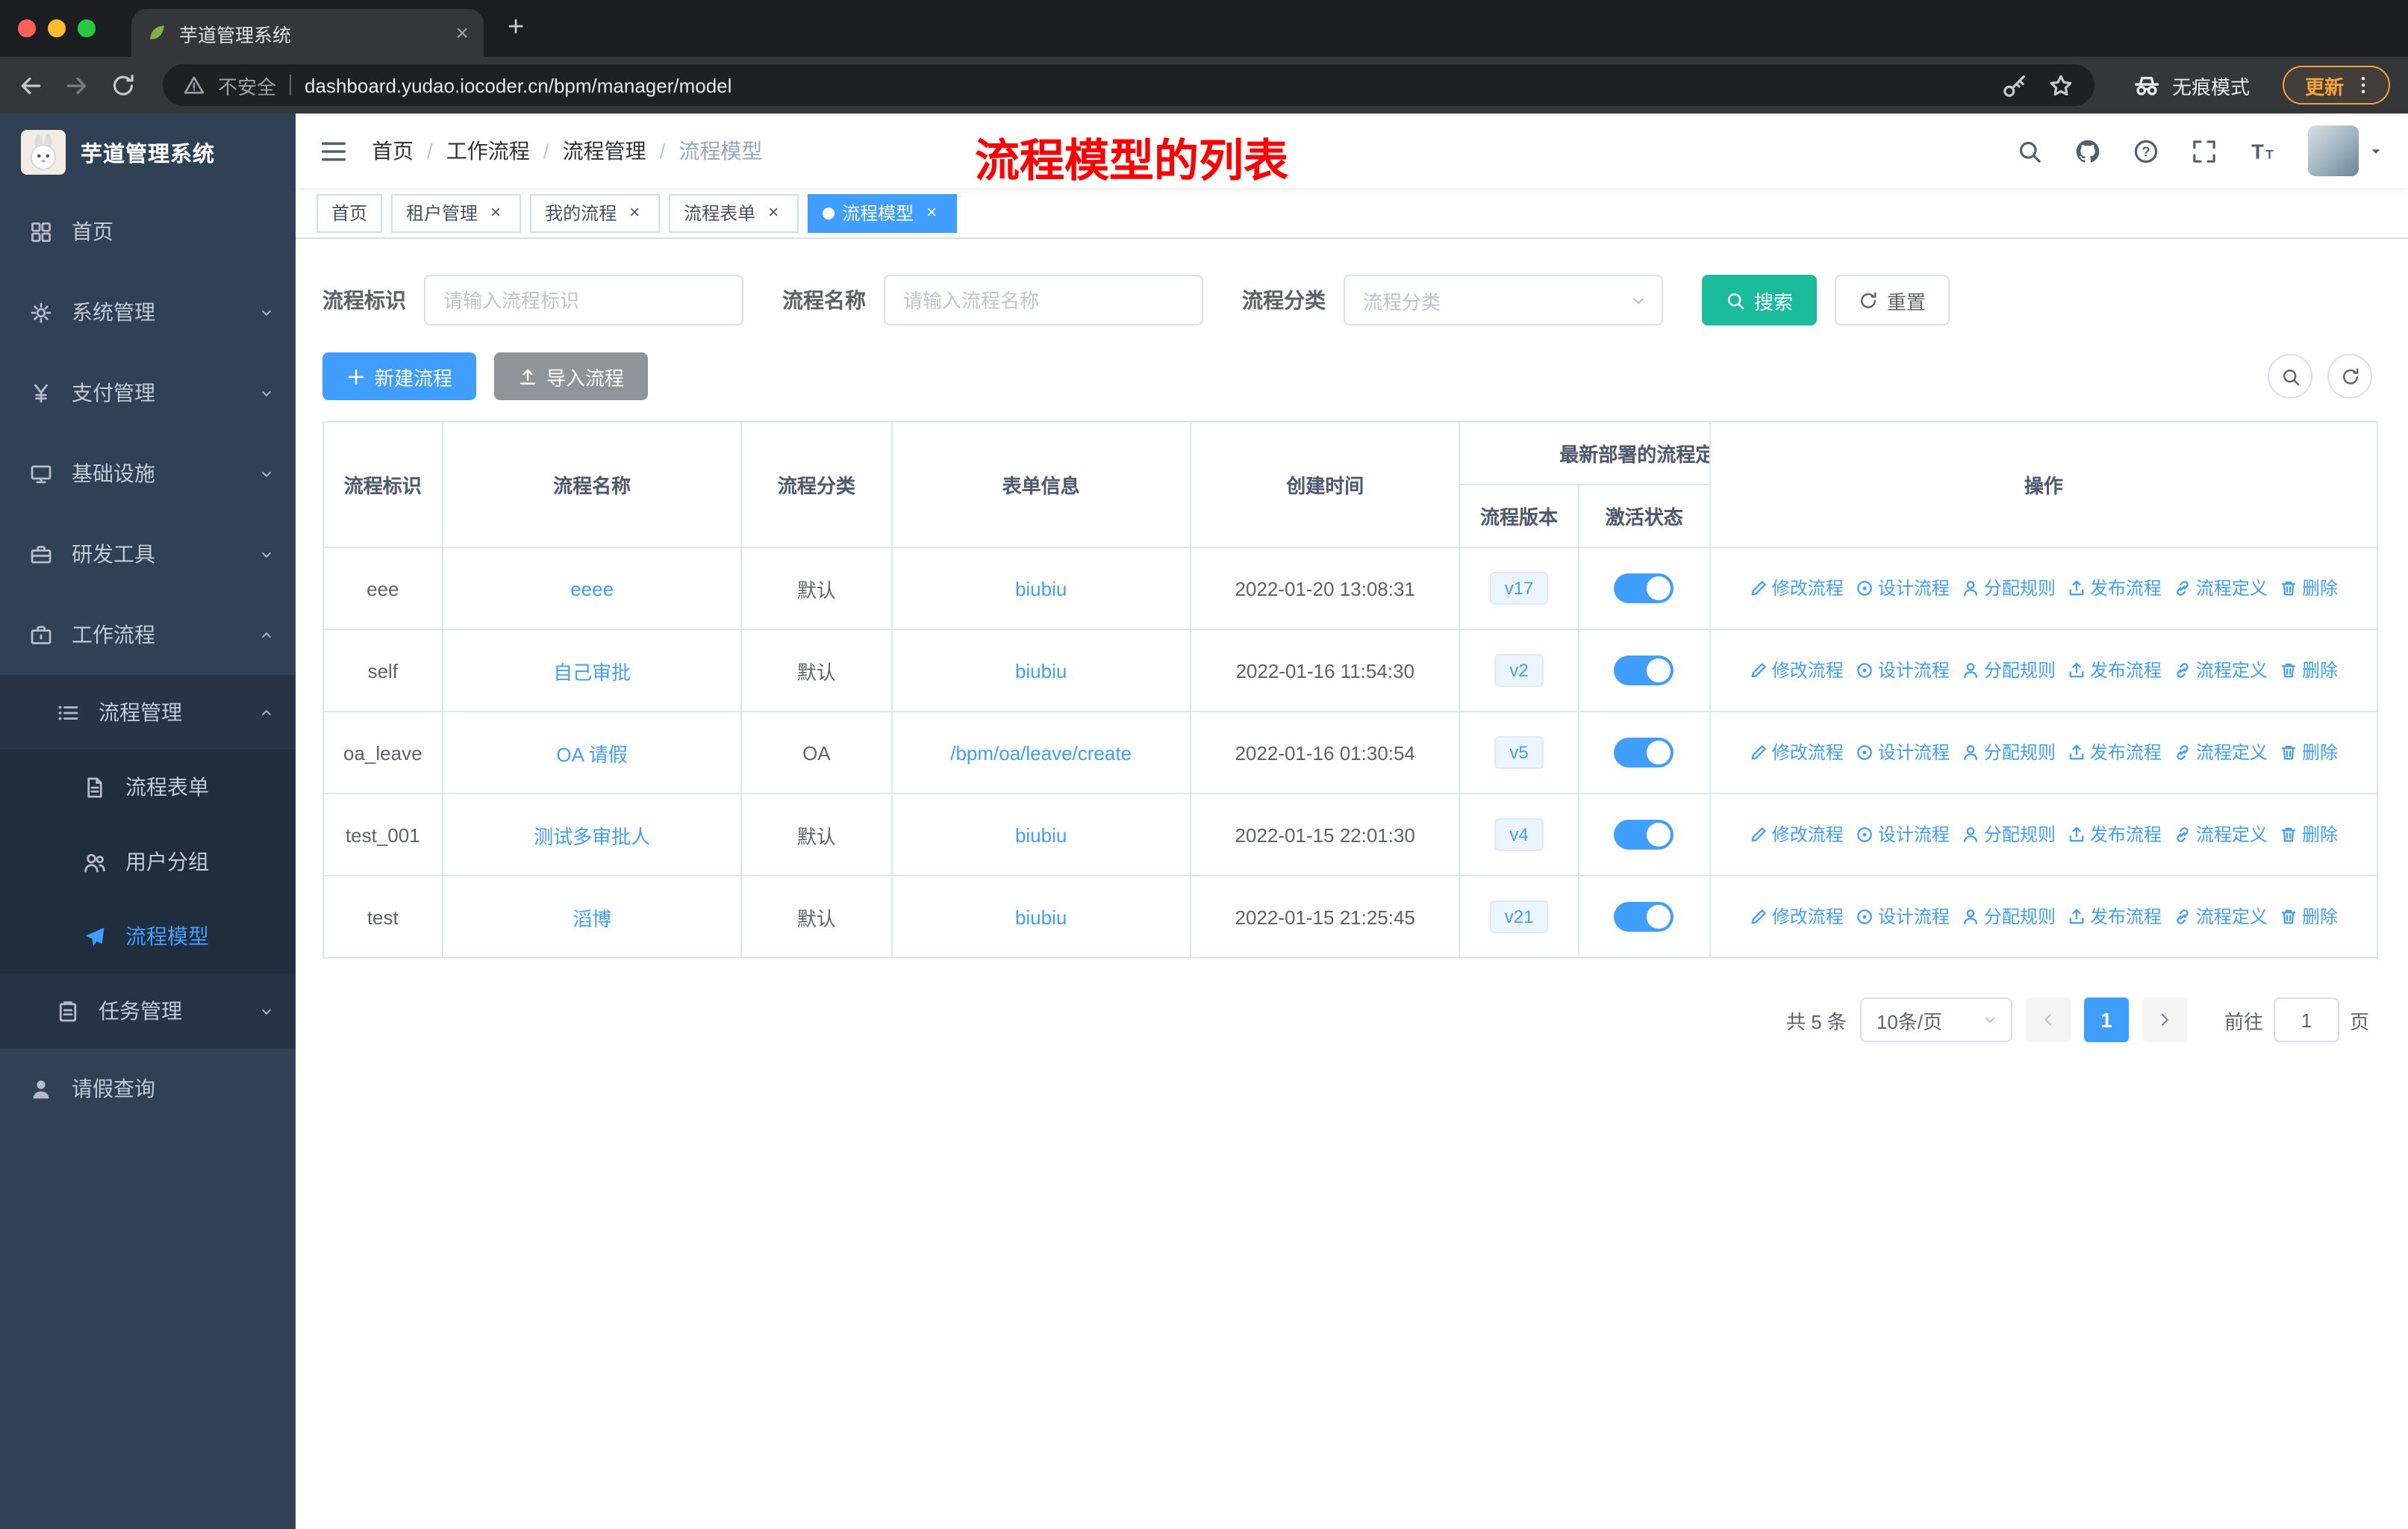  Describe the element at coordinates (148, 152) in the screenshot. I see `sidebar-logo: 芋道管理系统` at that location.